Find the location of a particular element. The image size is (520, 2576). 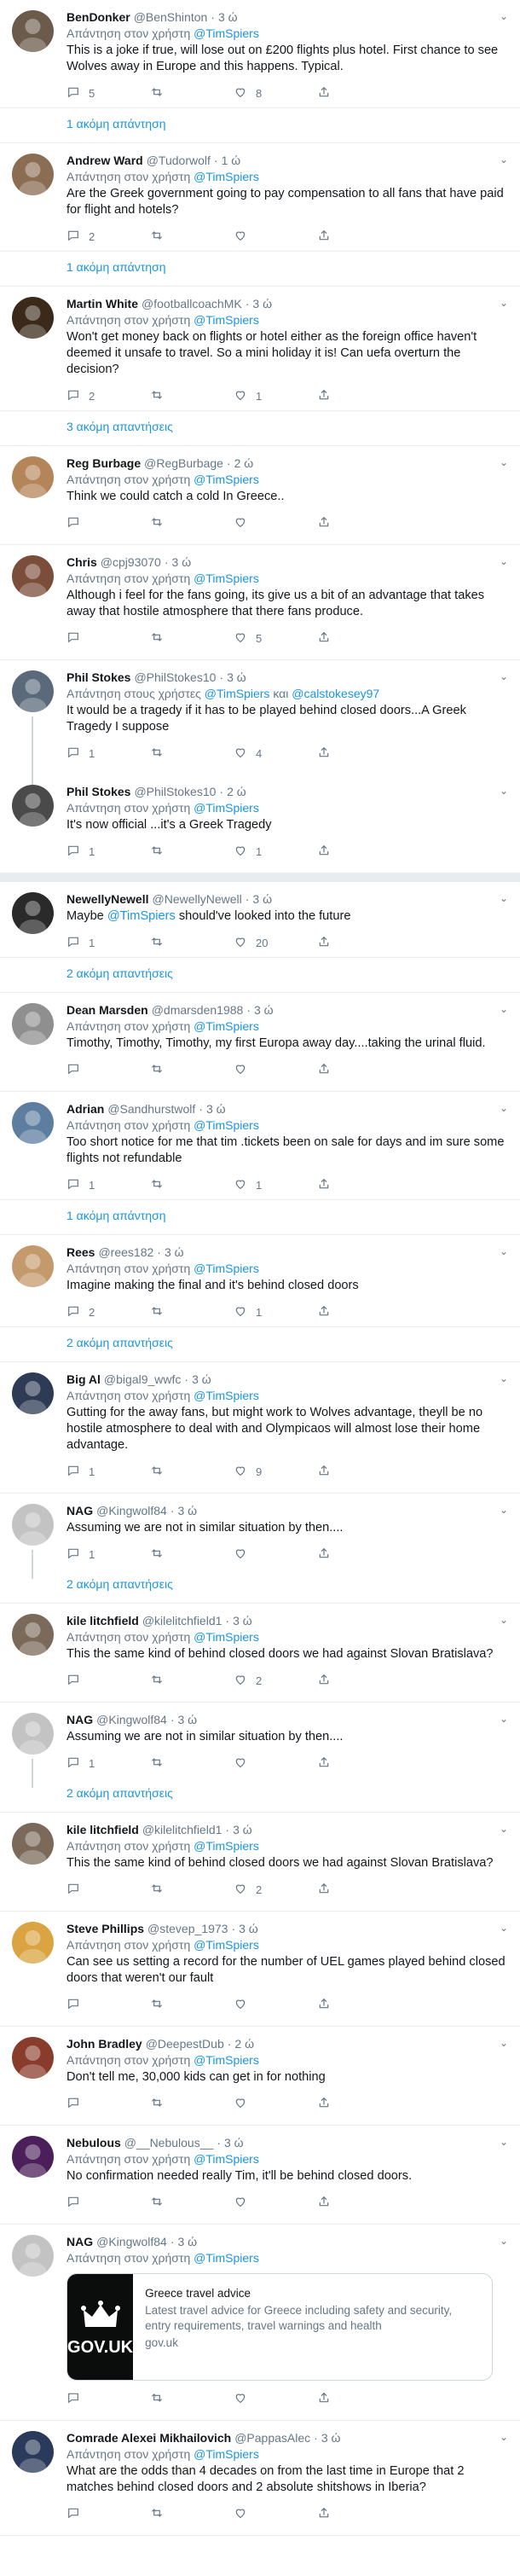

author-name: John Bradley is located at coordinates (104, 2043).